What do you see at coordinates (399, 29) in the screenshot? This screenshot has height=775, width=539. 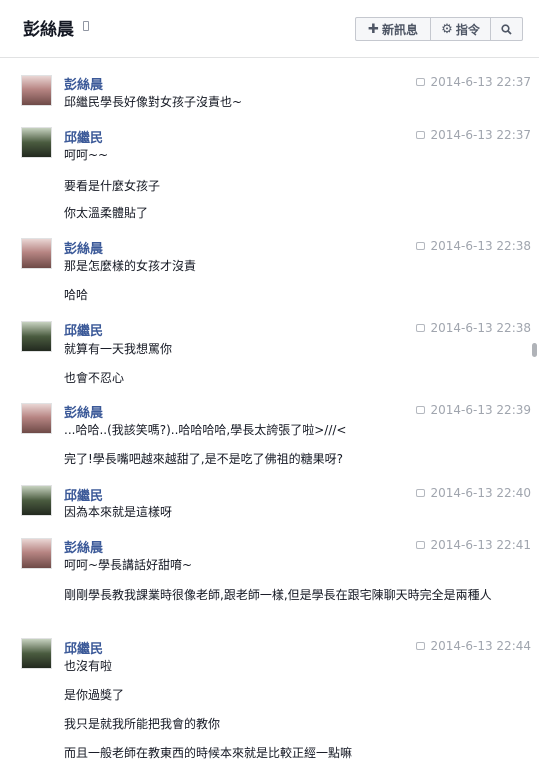 I see `new-message-label: 新訊息` at bounding box center [399, 29].